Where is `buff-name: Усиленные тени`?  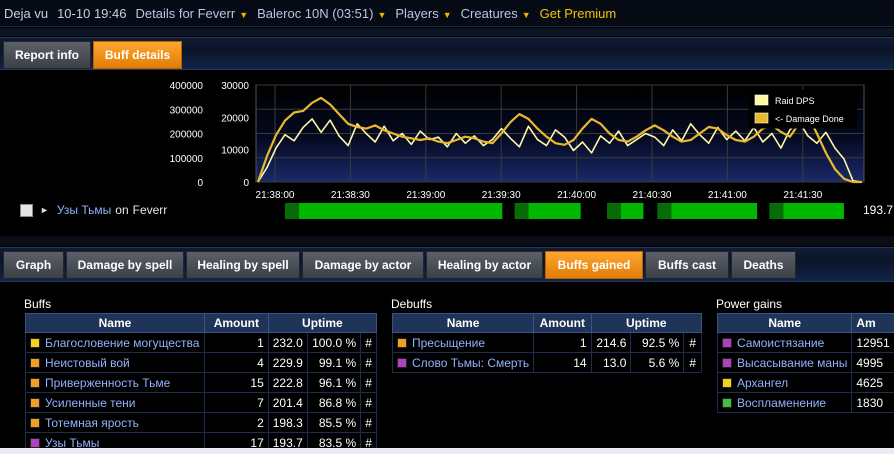
buff-name: Усиленные тени is located at coordinates (90, 403).